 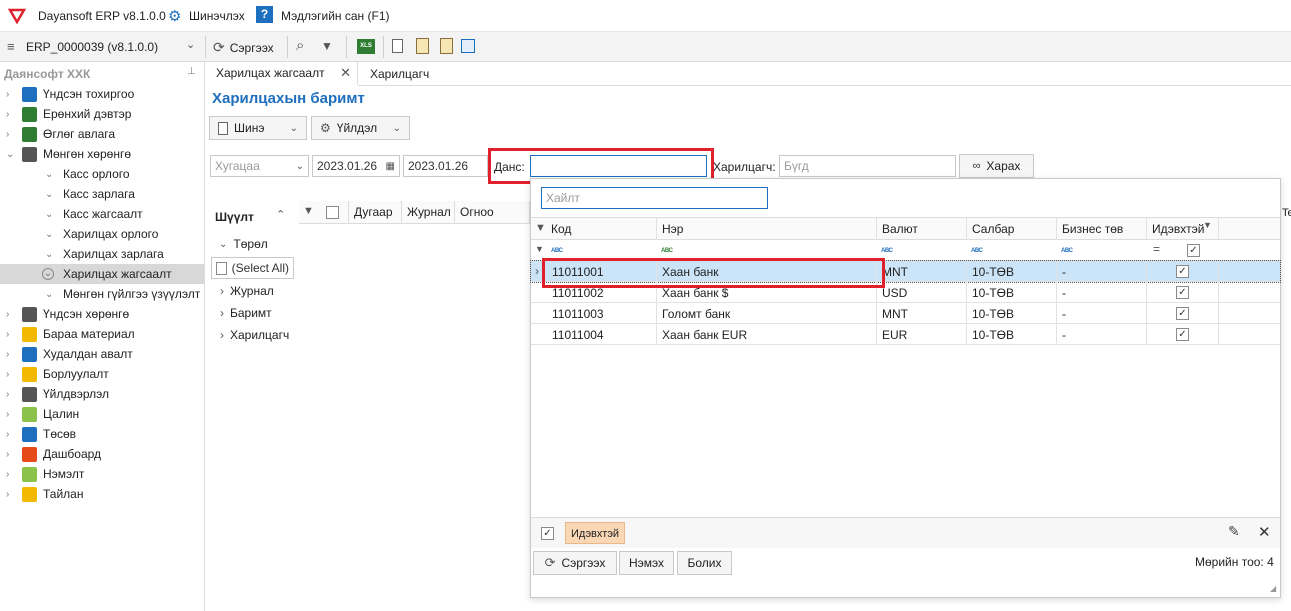 I want to click on settings-link: Шинэчлэх, so click(x=217, y=16).